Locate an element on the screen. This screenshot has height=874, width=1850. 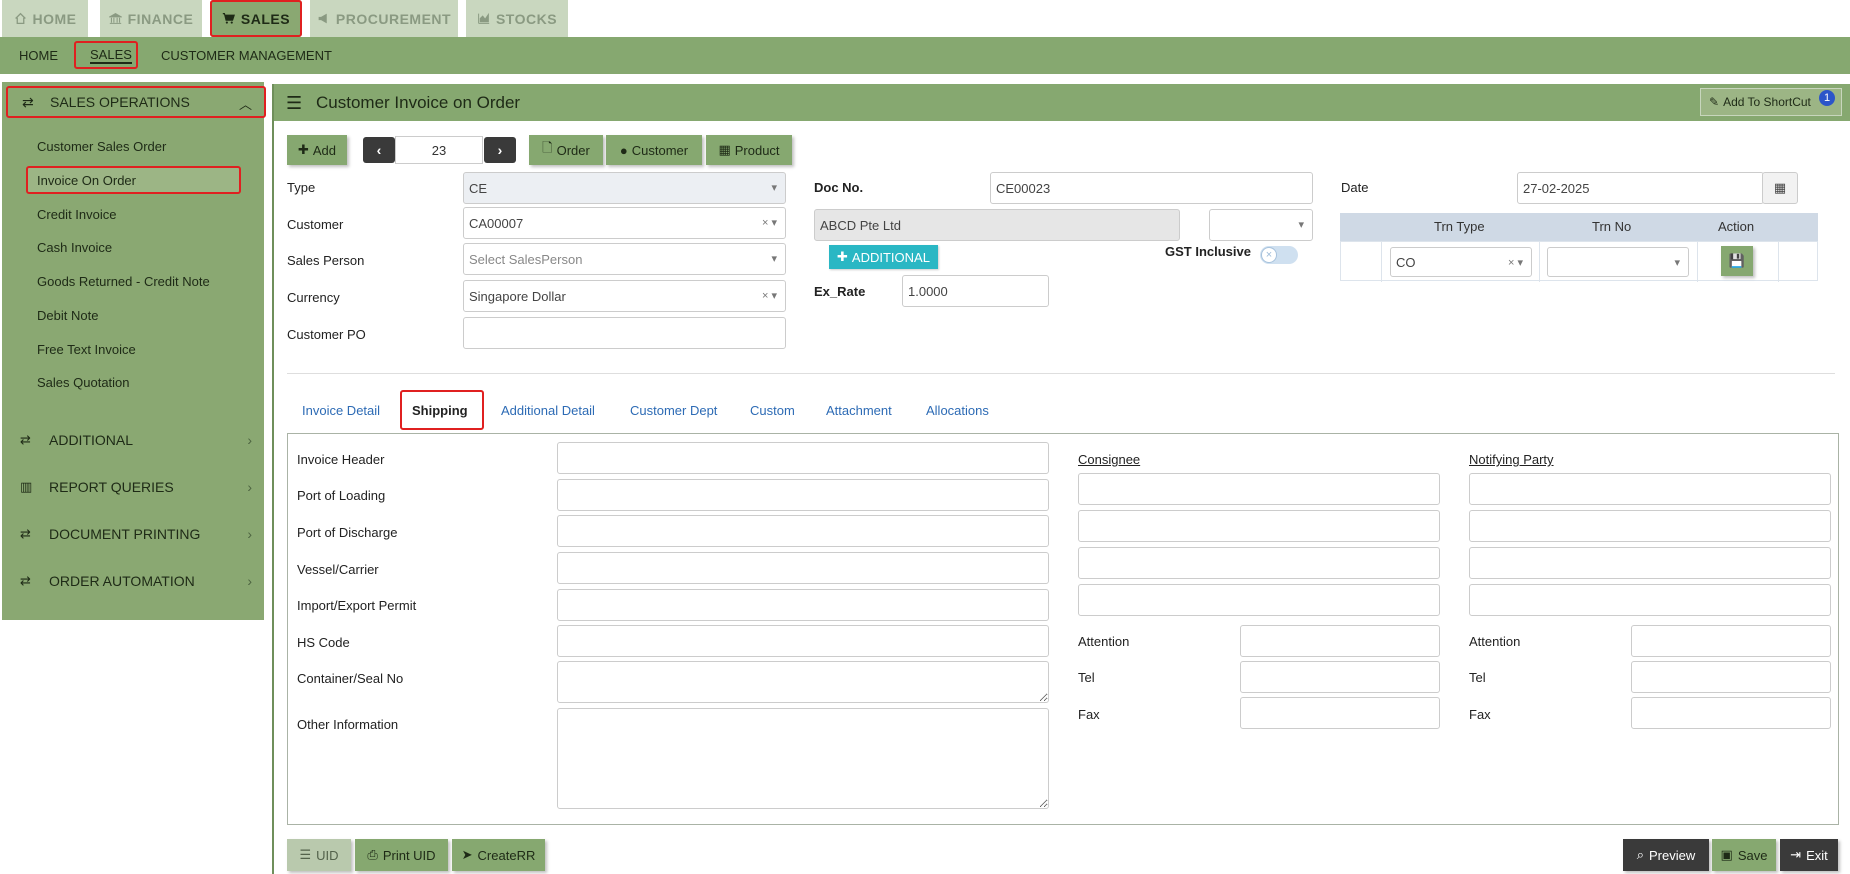
tab-customer-dept: Customer Dept is located at coordinates (673, 410).